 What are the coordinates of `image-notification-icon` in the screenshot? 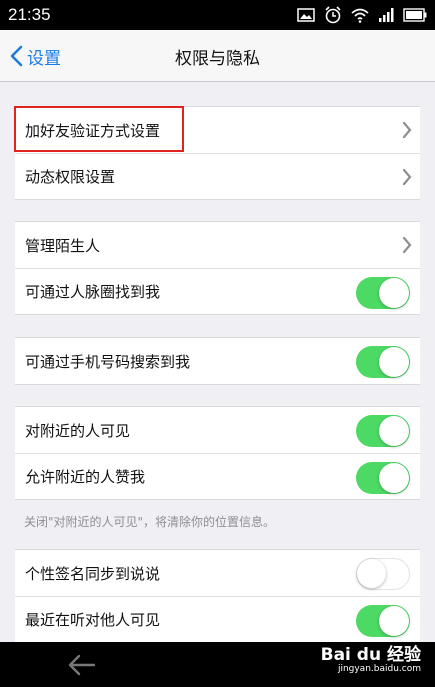 It's located at (306, 15).